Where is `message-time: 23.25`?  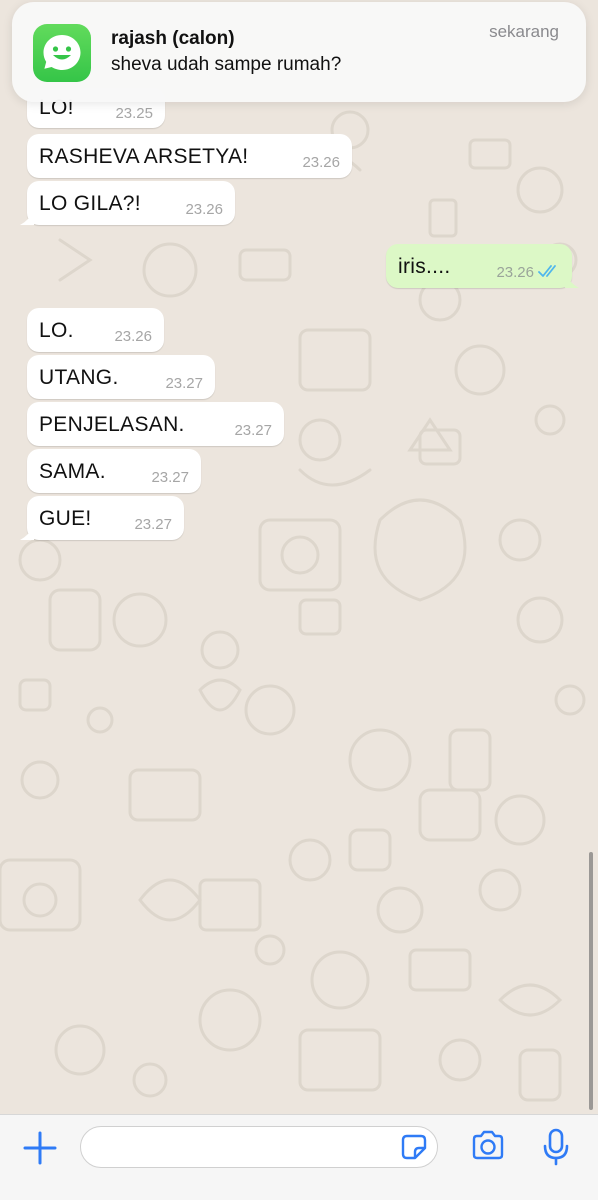 message-time: 23.25 is located at coordinates (134, 113).